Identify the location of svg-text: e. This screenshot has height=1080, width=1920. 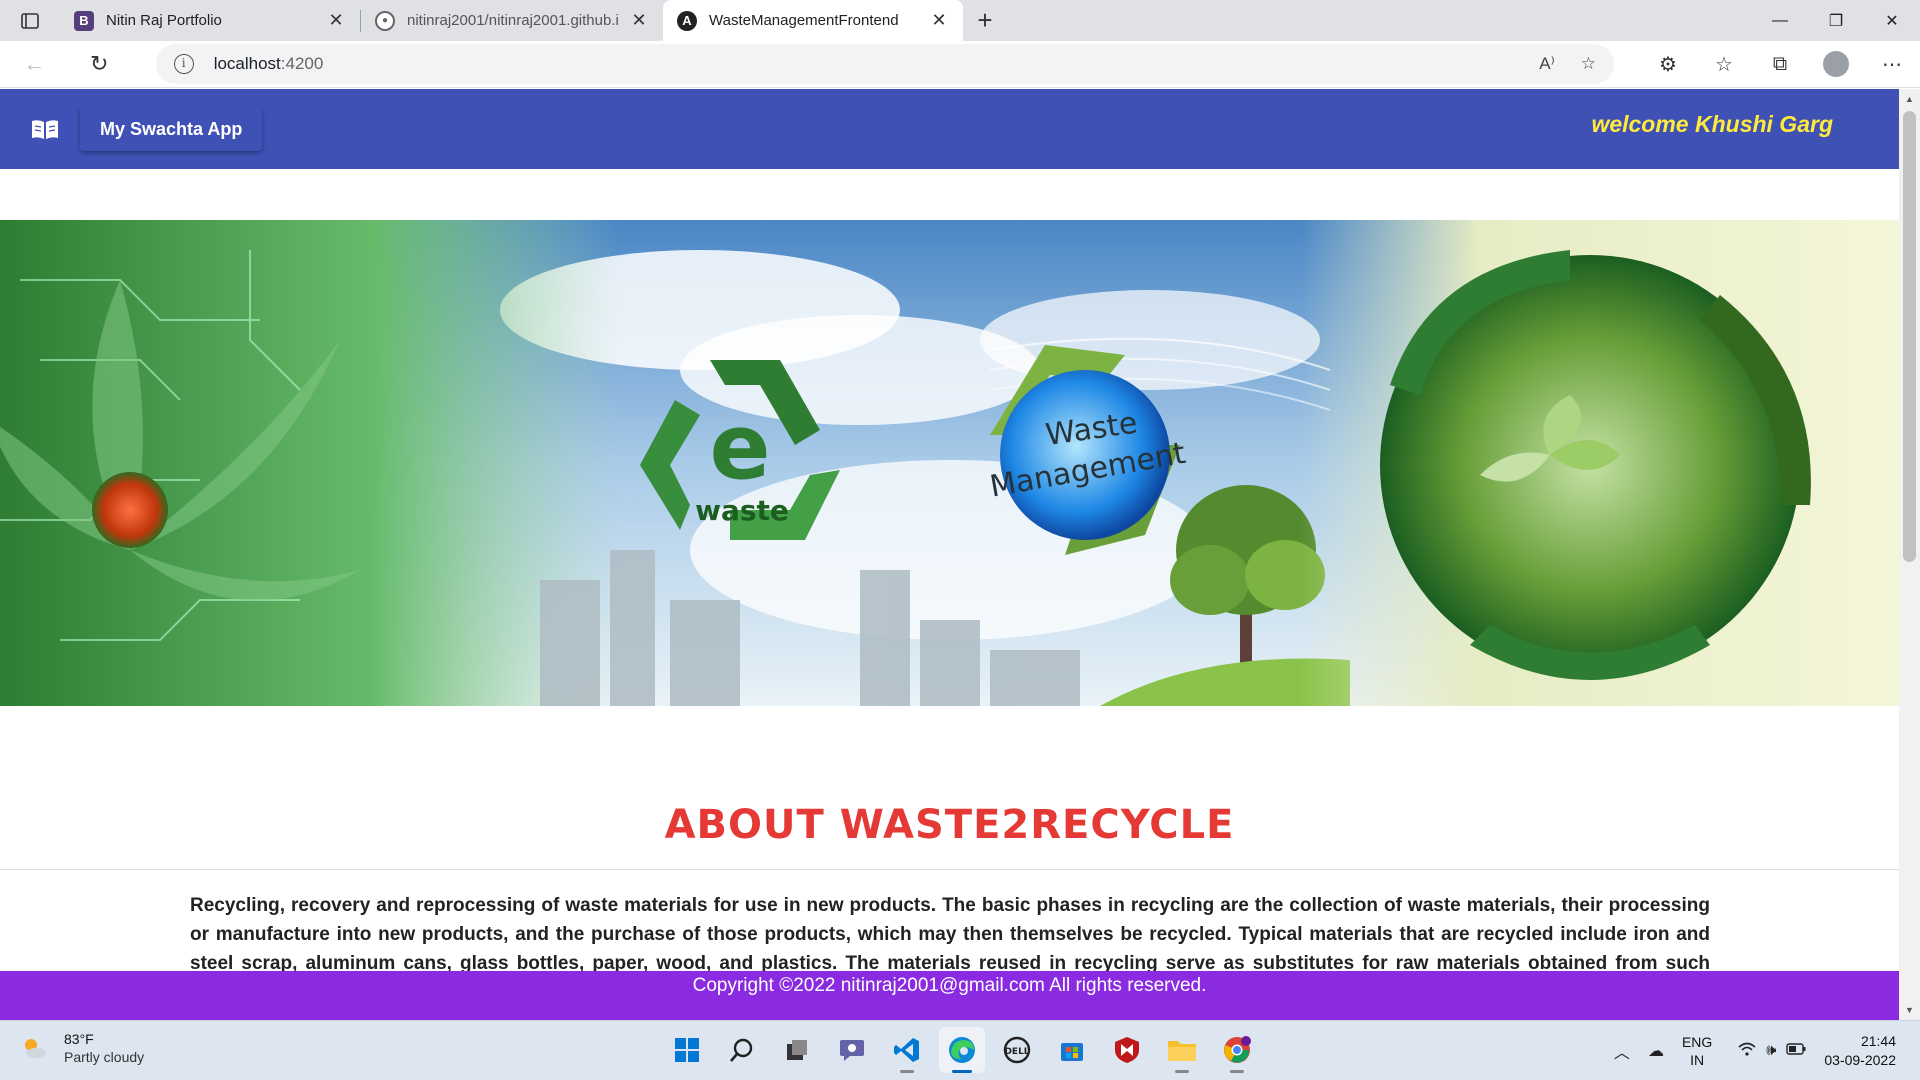
(739, 447).